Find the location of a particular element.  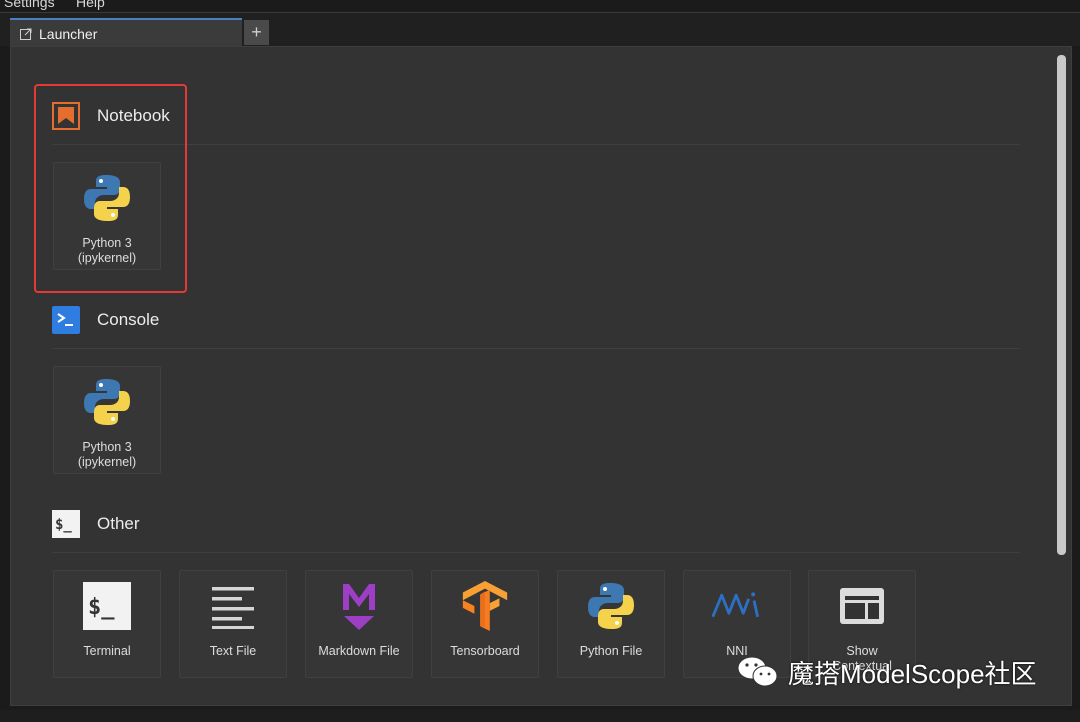

section-console-title: Console is located at coordinates (128, 319).